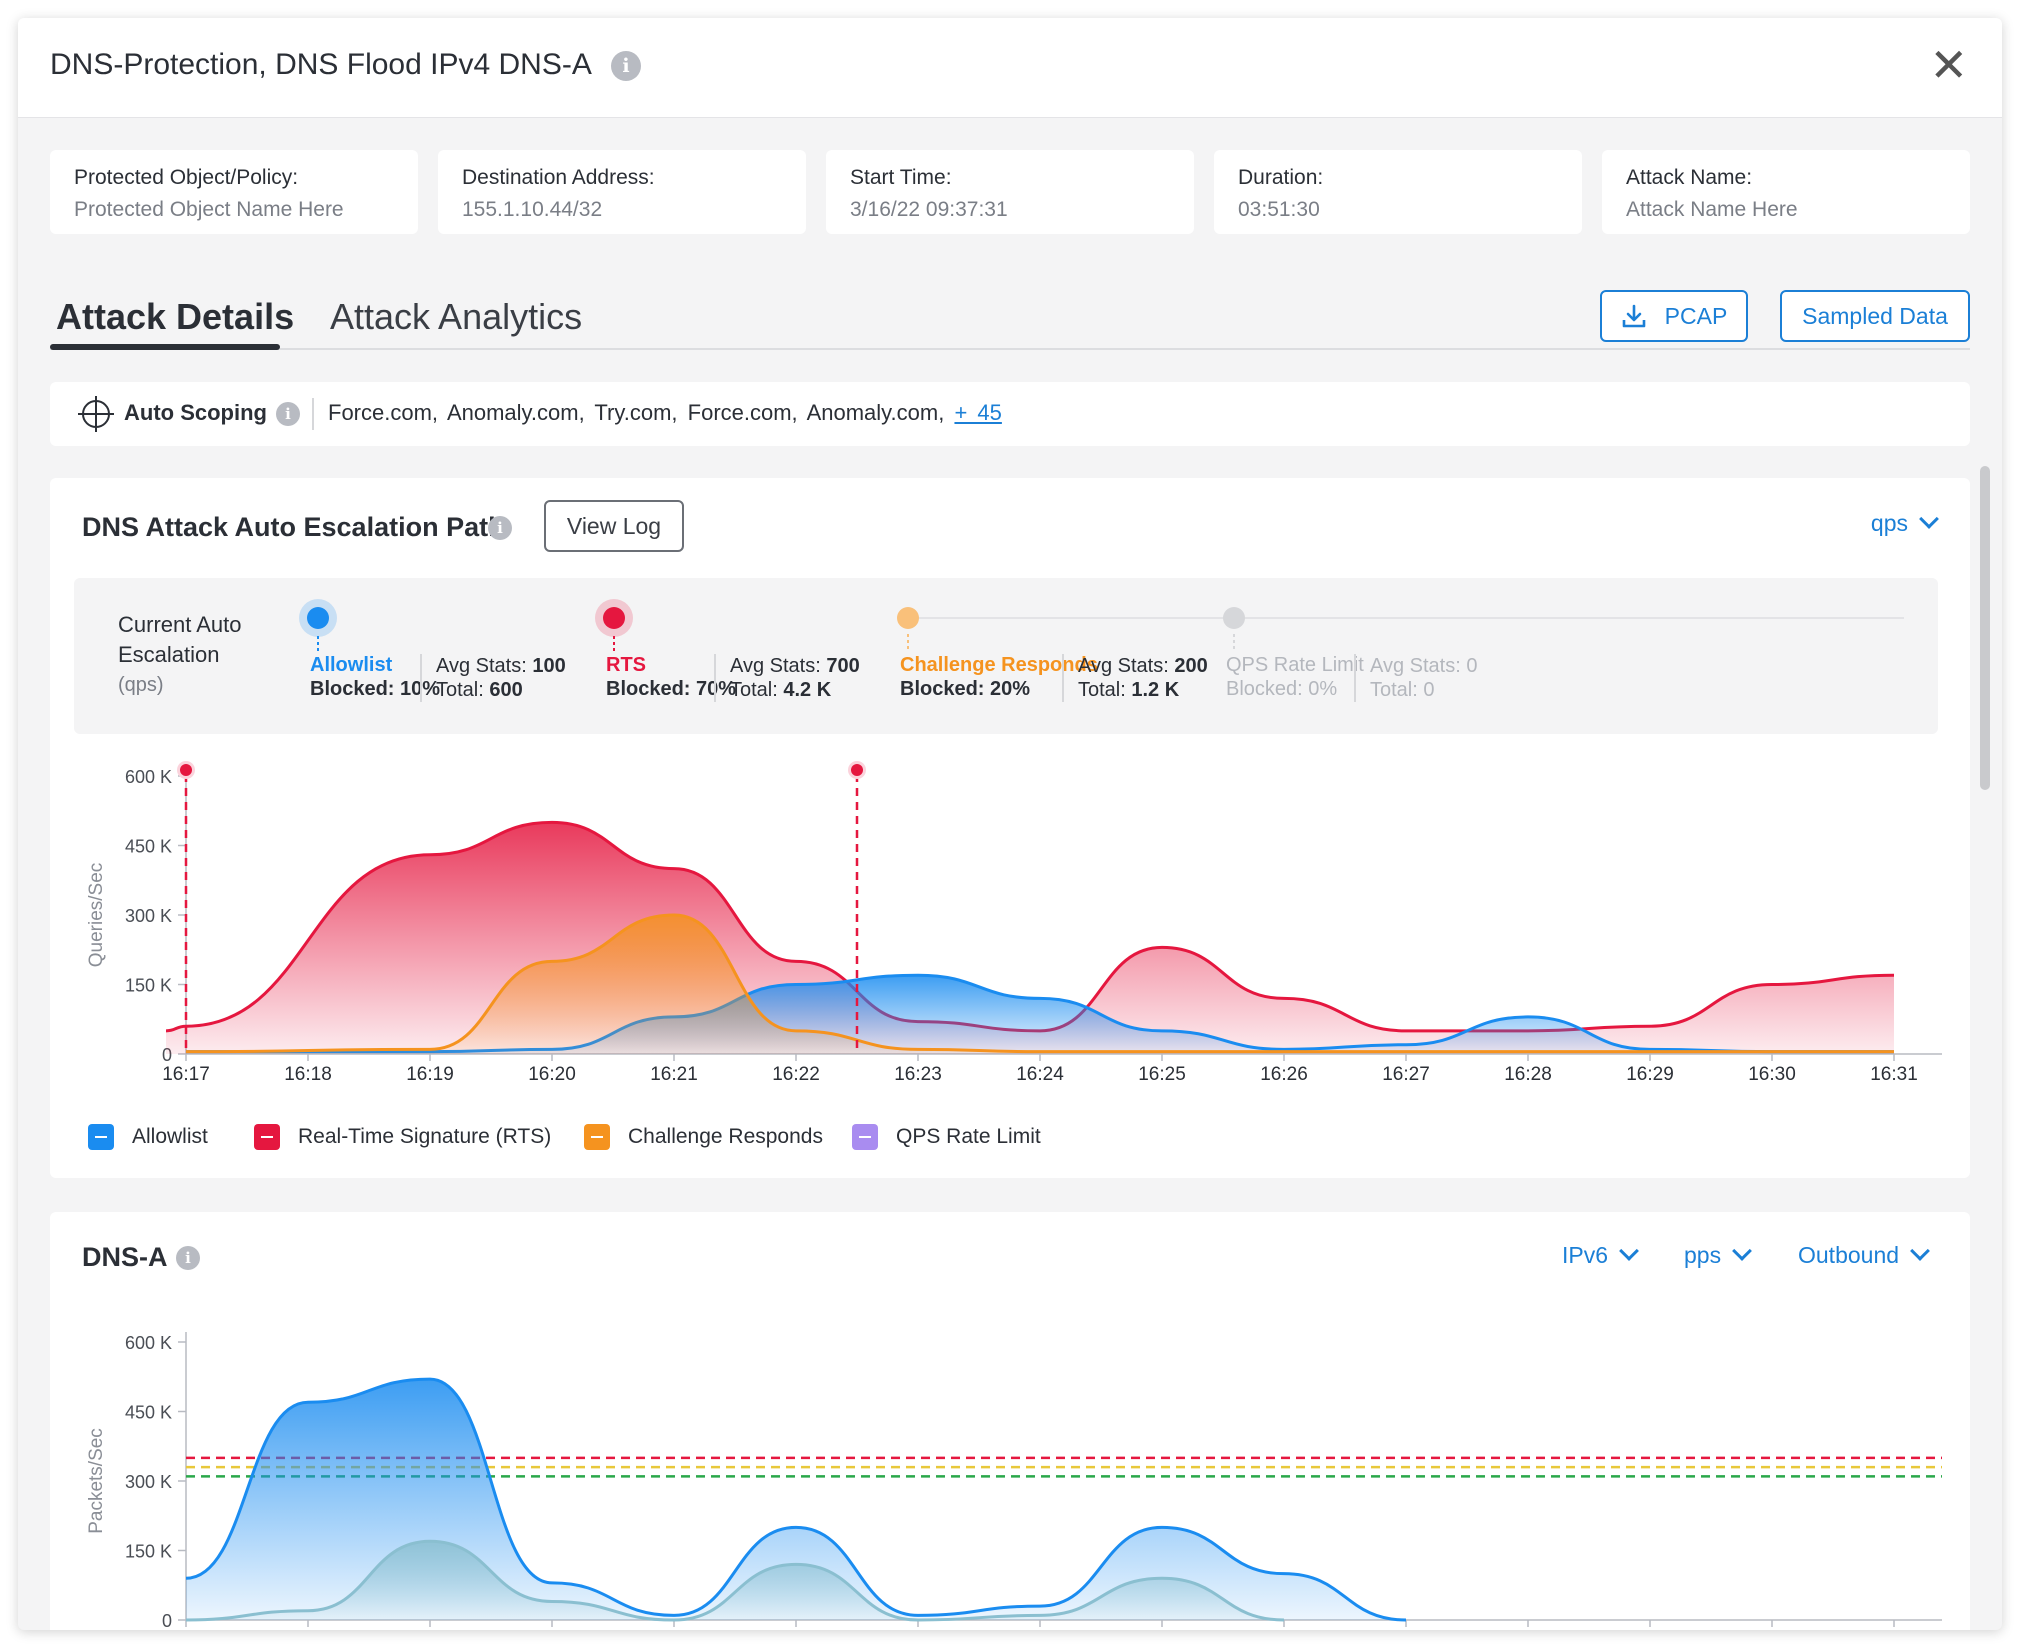  What do you see at coordinates (1279, 209) in the screenshot?
I see `info-card-value: 03:51:30` at bounding box center [1279, 209].